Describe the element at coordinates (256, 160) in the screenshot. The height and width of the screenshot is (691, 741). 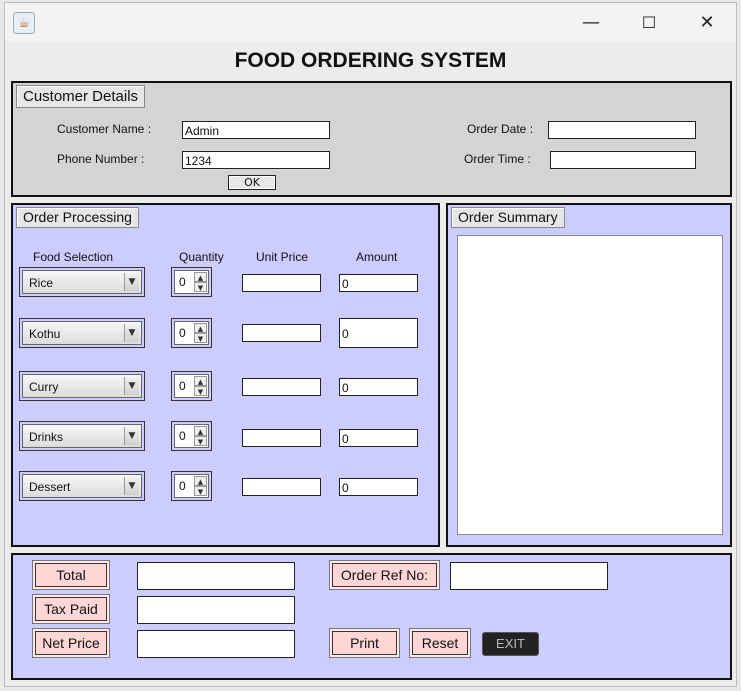
I see `phone-number-field: 1234` at that location.